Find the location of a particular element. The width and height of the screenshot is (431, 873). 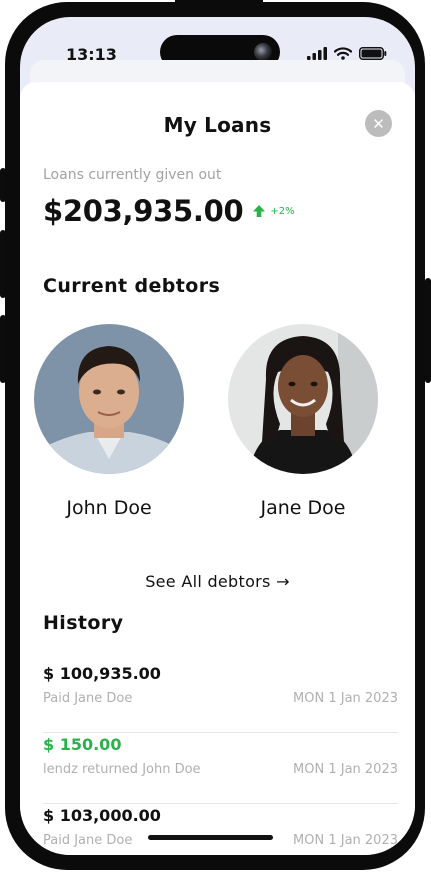

close-button: ✕ is located at coordinates (378, 123).